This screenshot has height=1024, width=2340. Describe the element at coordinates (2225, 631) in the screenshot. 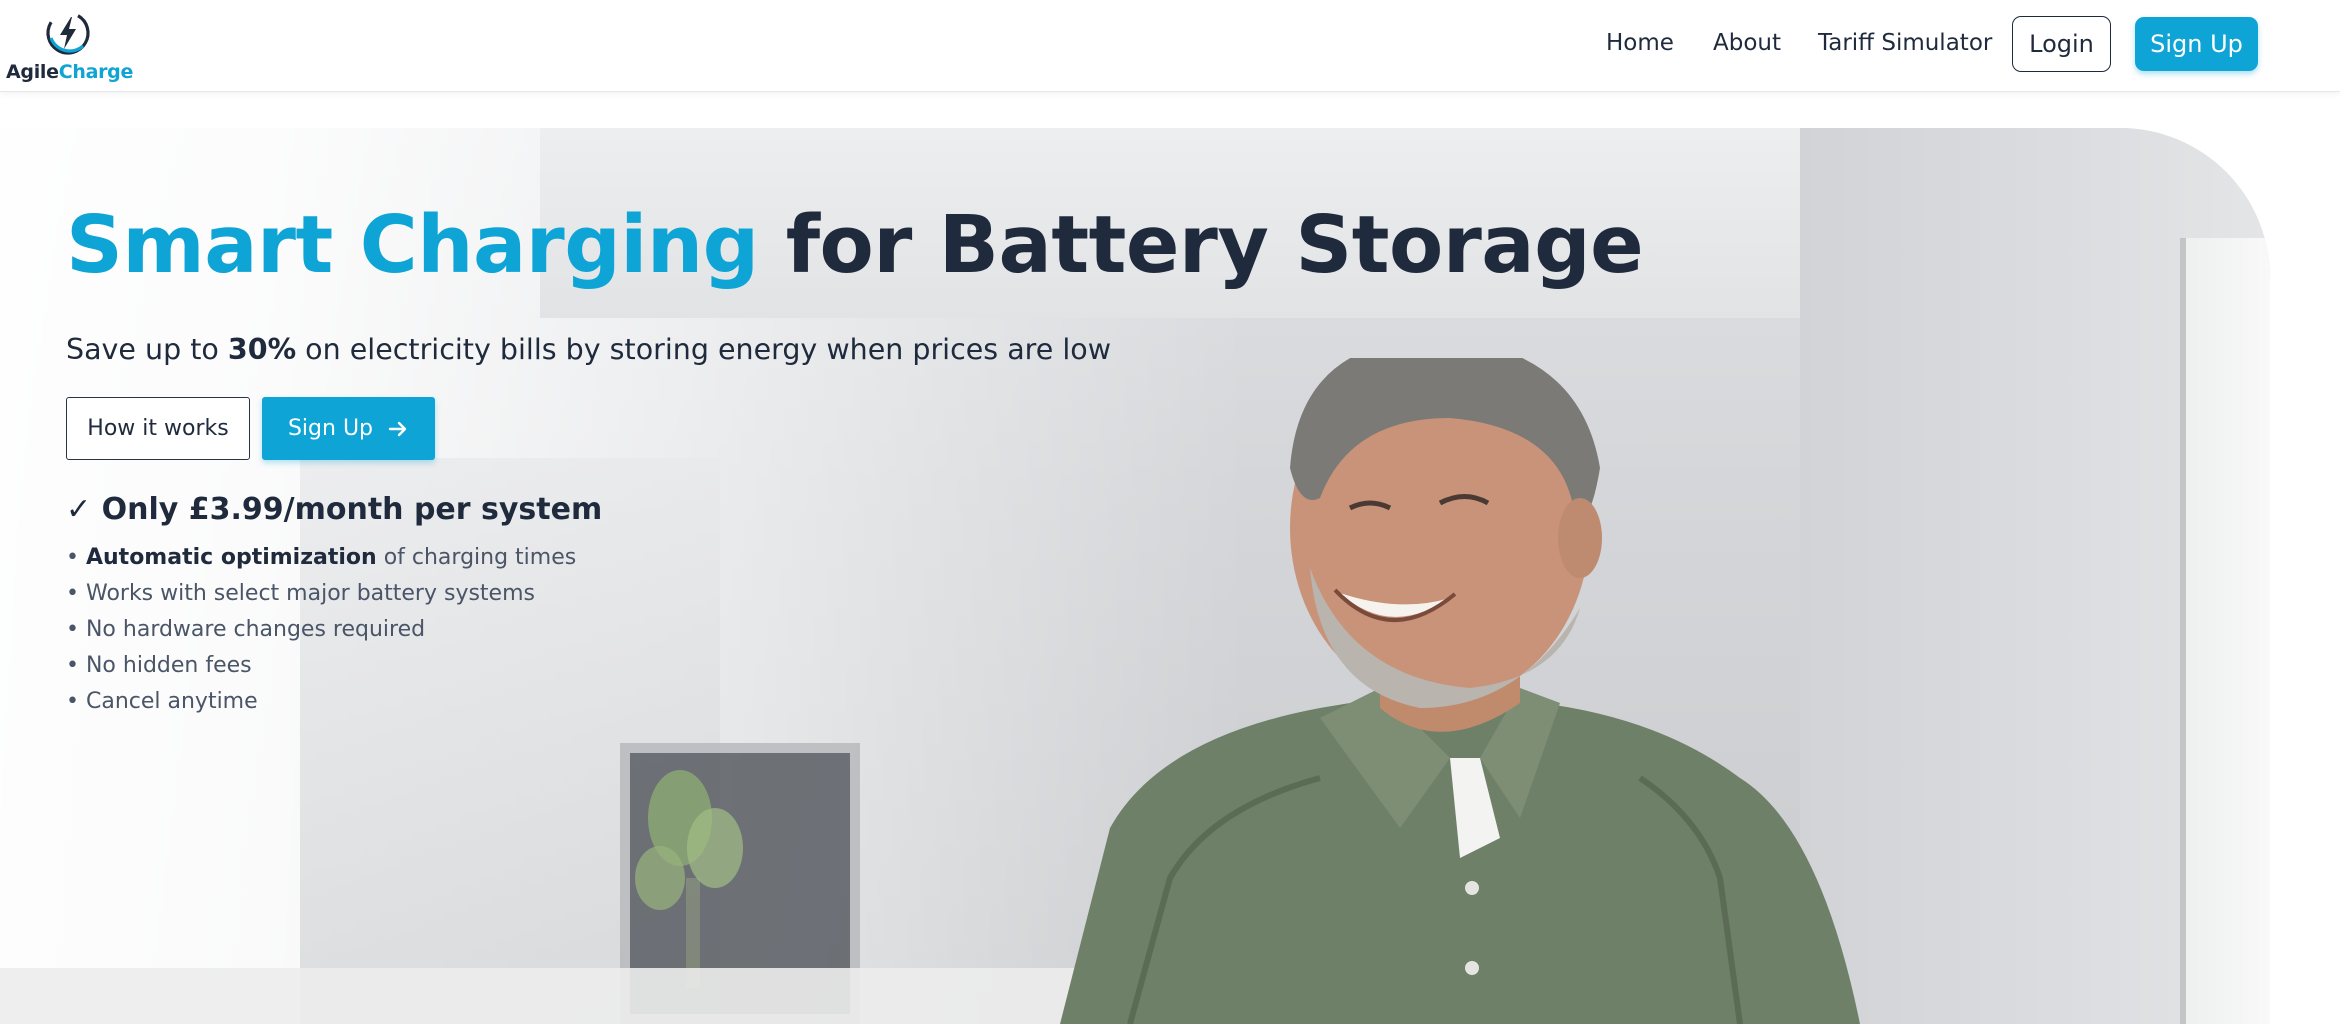

I see `hero-background-window` at that location.